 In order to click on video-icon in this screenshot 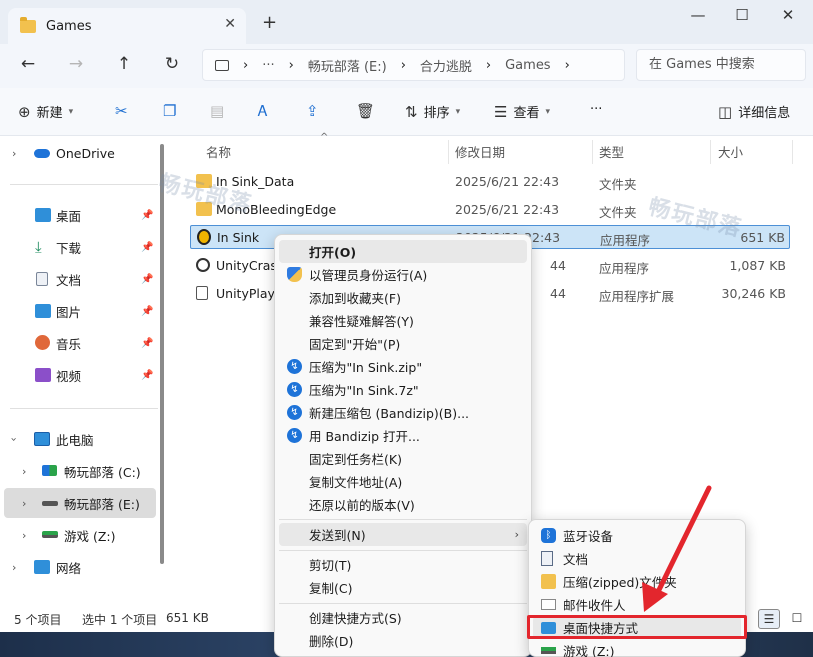, I will do `click(43, 375)`.